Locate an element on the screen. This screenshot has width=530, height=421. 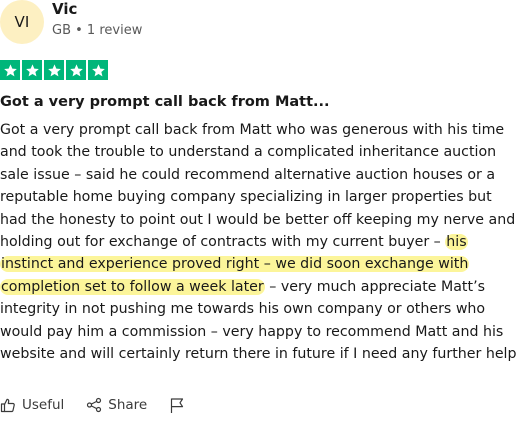
avatar: VI is located at coordinates (22, 22).